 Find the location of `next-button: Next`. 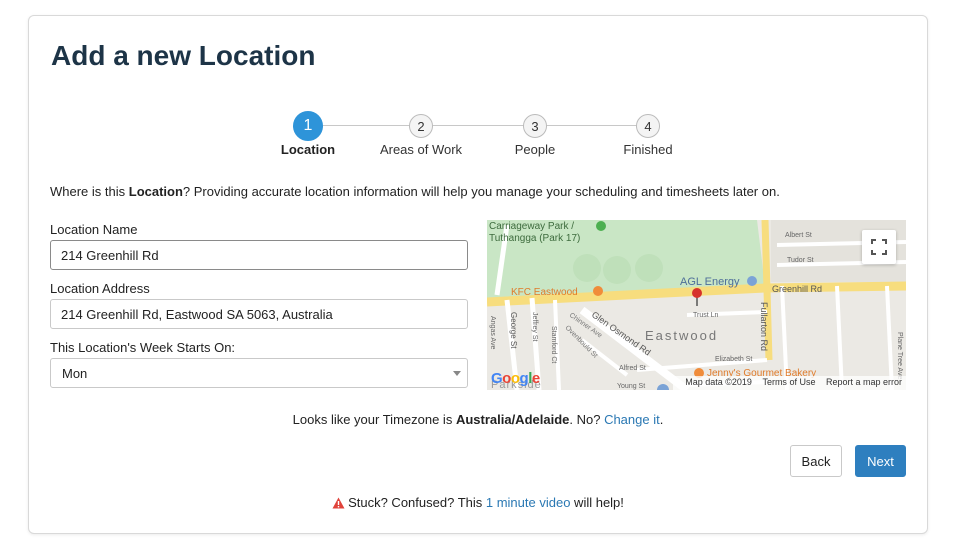

next-button: Next is located at coordinates (880, 461).